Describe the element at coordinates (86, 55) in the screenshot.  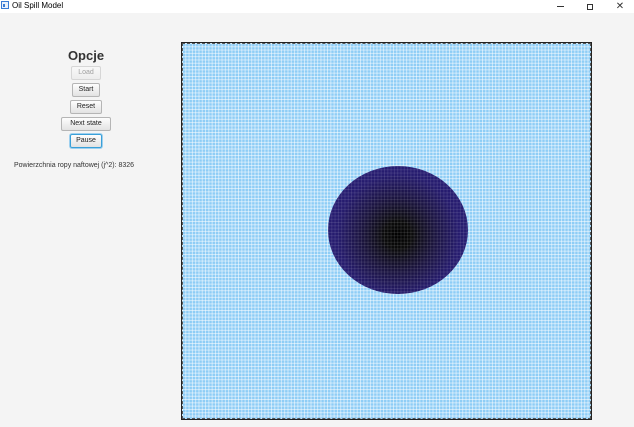
I see `panel-title: Opcje` at that location.